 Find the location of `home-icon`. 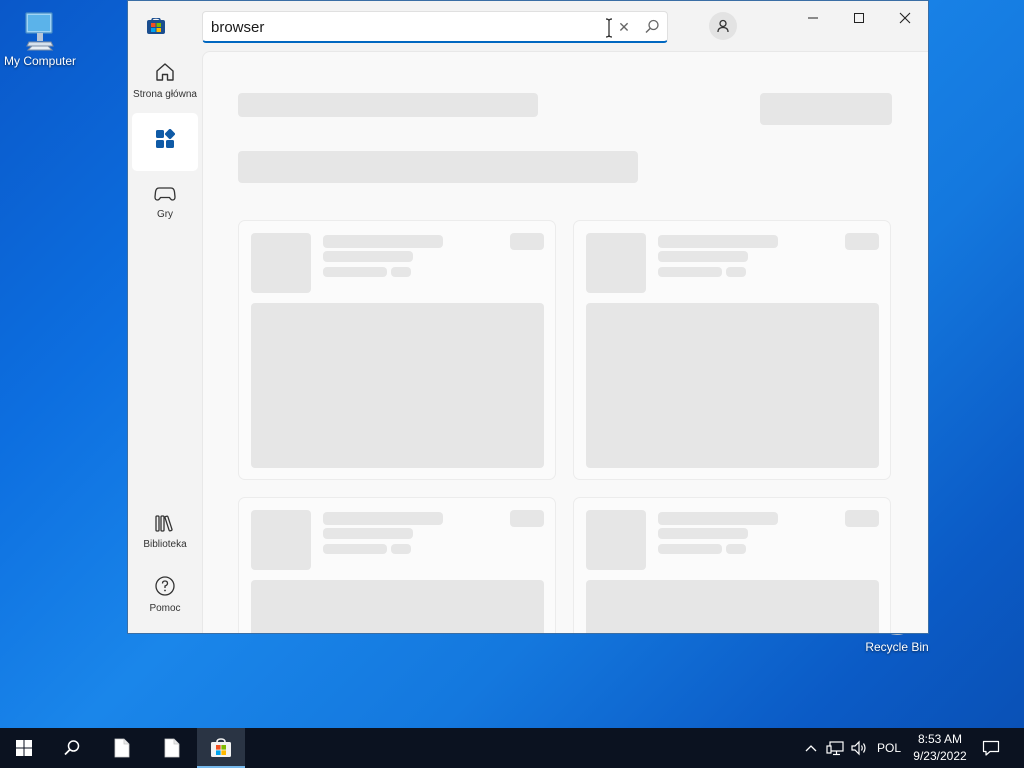

home-icon is located at coordinates (165, 72).